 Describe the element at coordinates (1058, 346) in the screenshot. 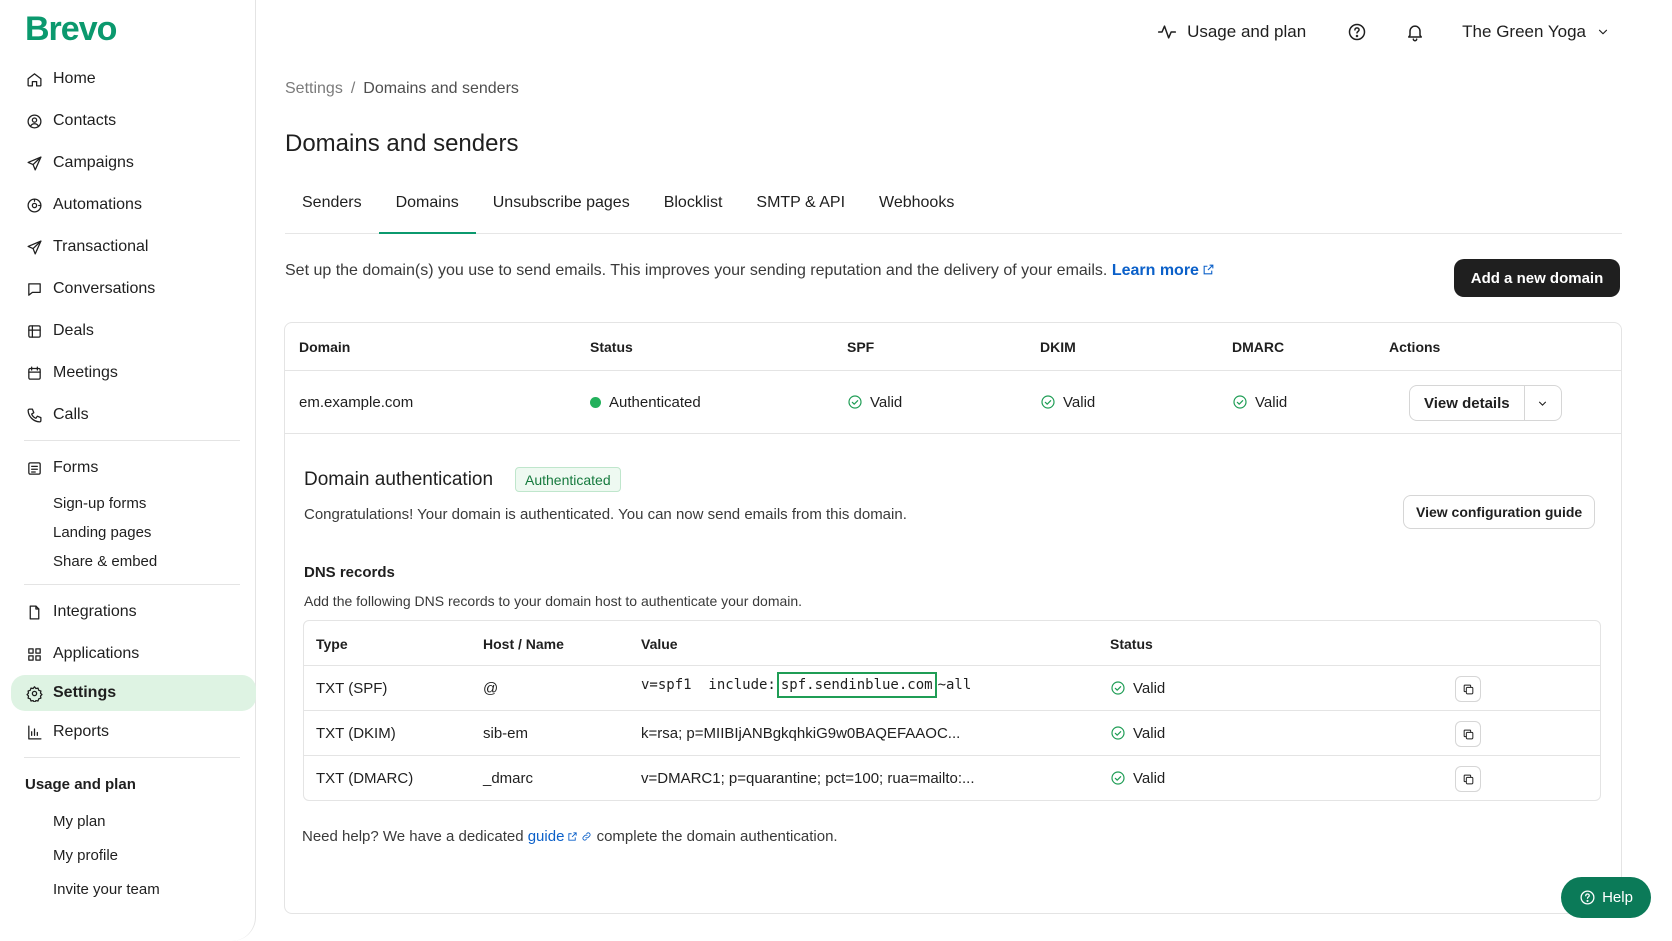

I see `col-dkim: DKIM` at that location.